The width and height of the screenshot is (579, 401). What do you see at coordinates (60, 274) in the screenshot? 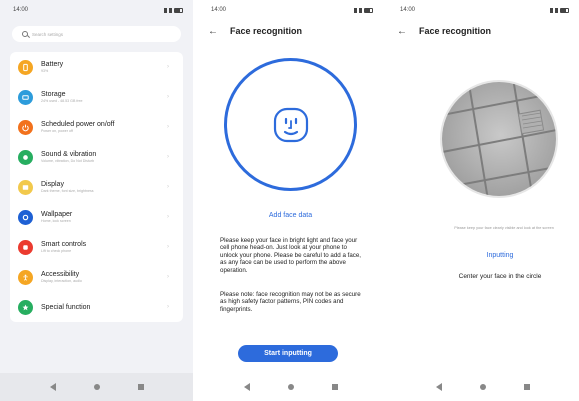
I see `settings-item-title: Accessibility` at bounding box center [60, 274].